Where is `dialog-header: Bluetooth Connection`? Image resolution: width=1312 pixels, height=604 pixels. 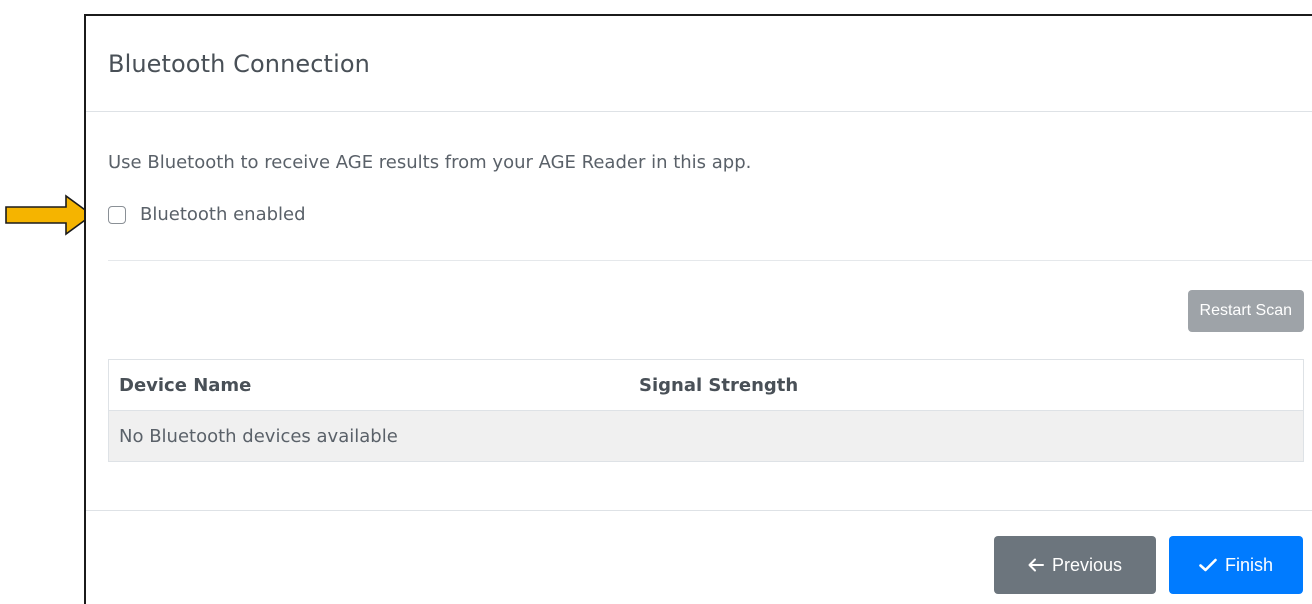 dialog-header: Bluetooth Connection is located at coordinates (699, 64).